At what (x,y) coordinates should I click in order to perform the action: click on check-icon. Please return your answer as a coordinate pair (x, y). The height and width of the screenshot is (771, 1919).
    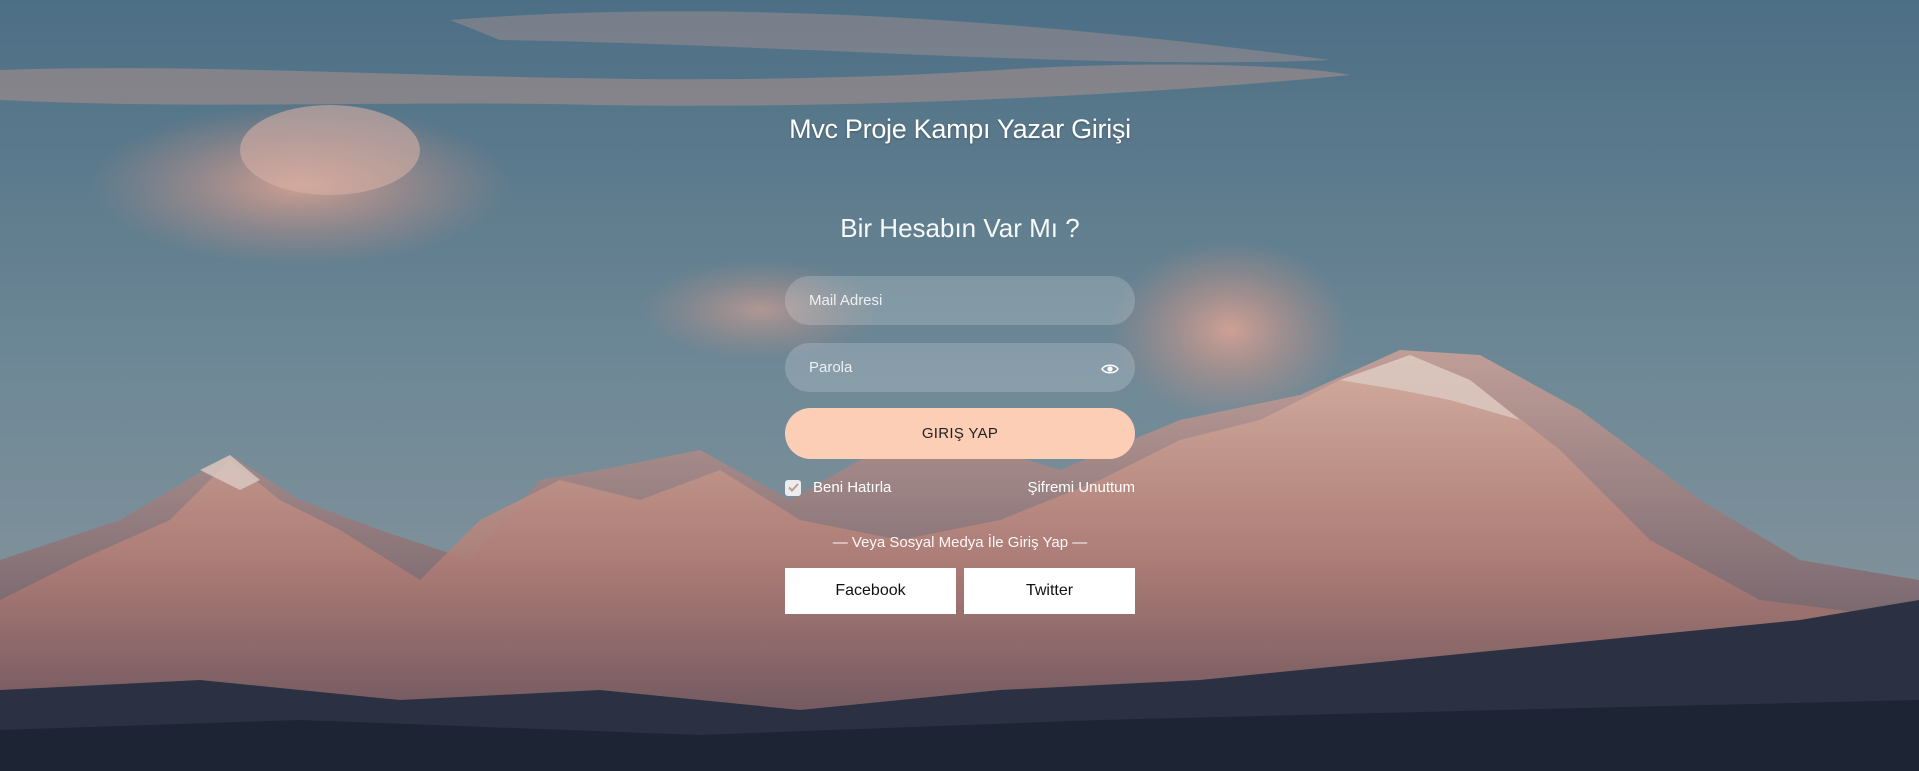
    Looking at the image, I should click on (793, 487).